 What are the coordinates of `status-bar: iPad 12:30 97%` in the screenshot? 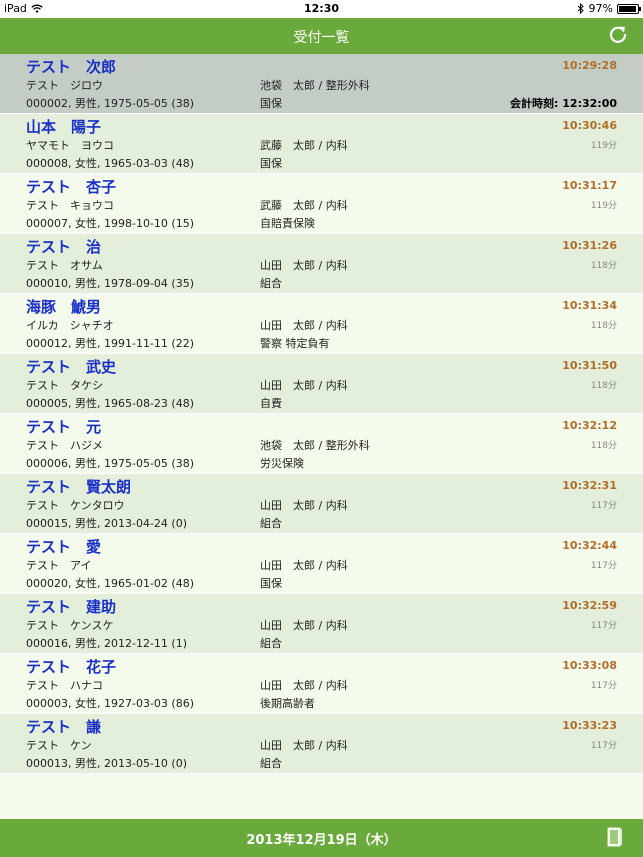 It's located at (321, 9).